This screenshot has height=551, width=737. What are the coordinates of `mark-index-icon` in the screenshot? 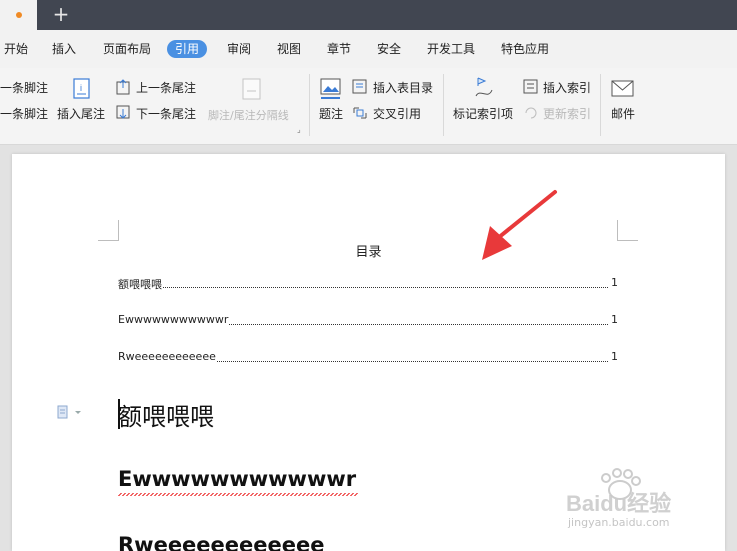 It's located at (484, 87).